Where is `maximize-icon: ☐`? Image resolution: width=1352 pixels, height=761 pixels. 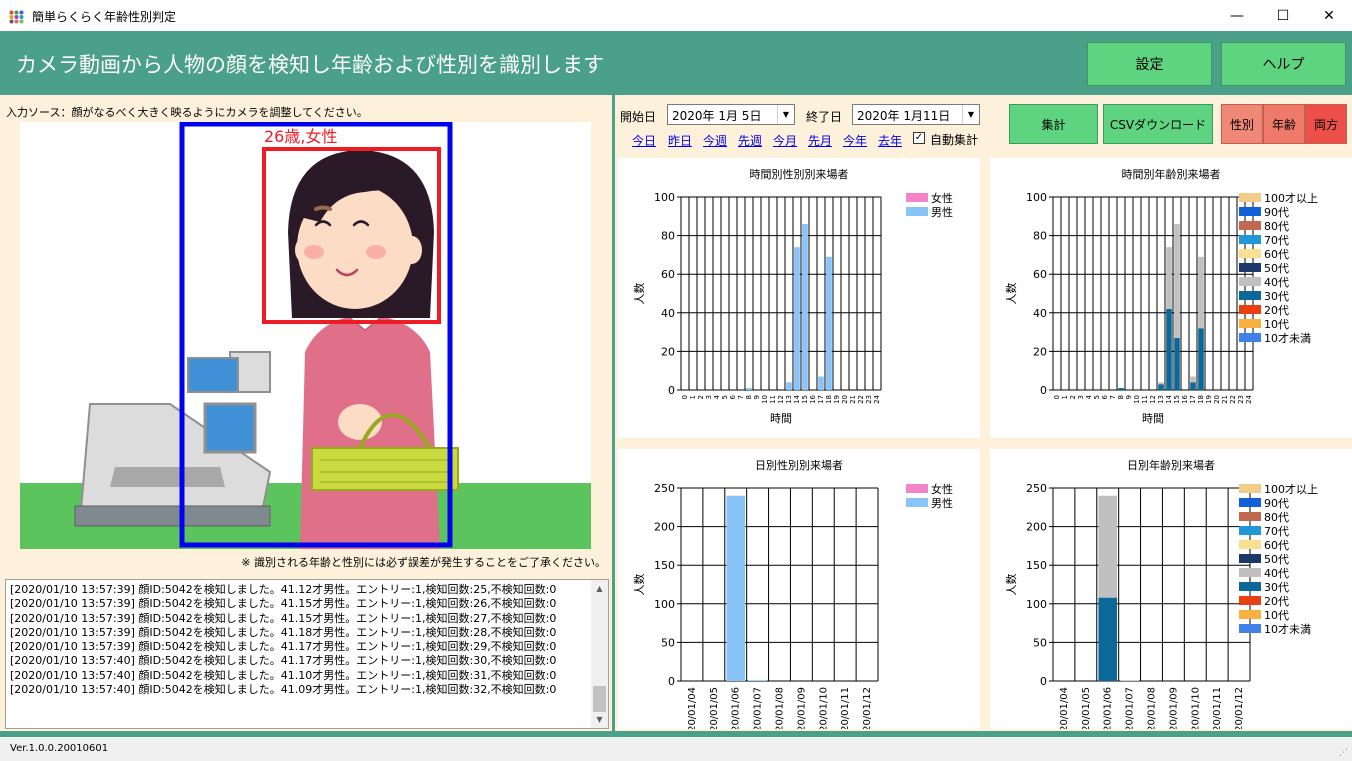
maximize-icon: ☐ is located at coordinates (1283, 15).